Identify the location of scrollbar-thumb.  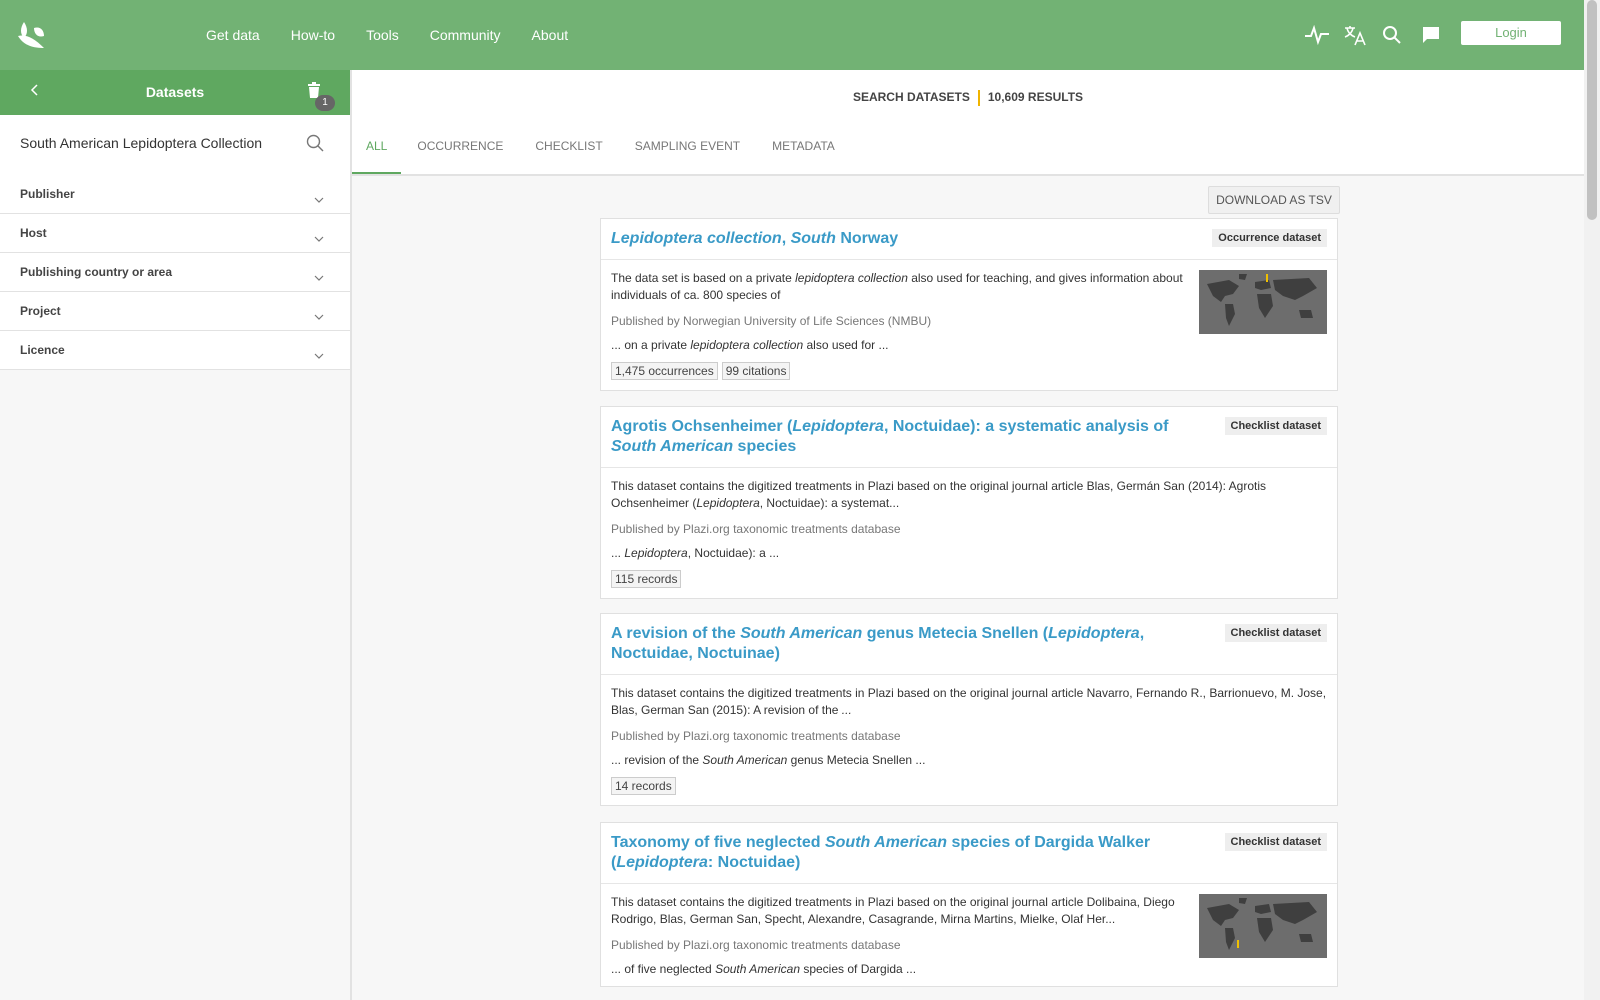
(1592, 110).